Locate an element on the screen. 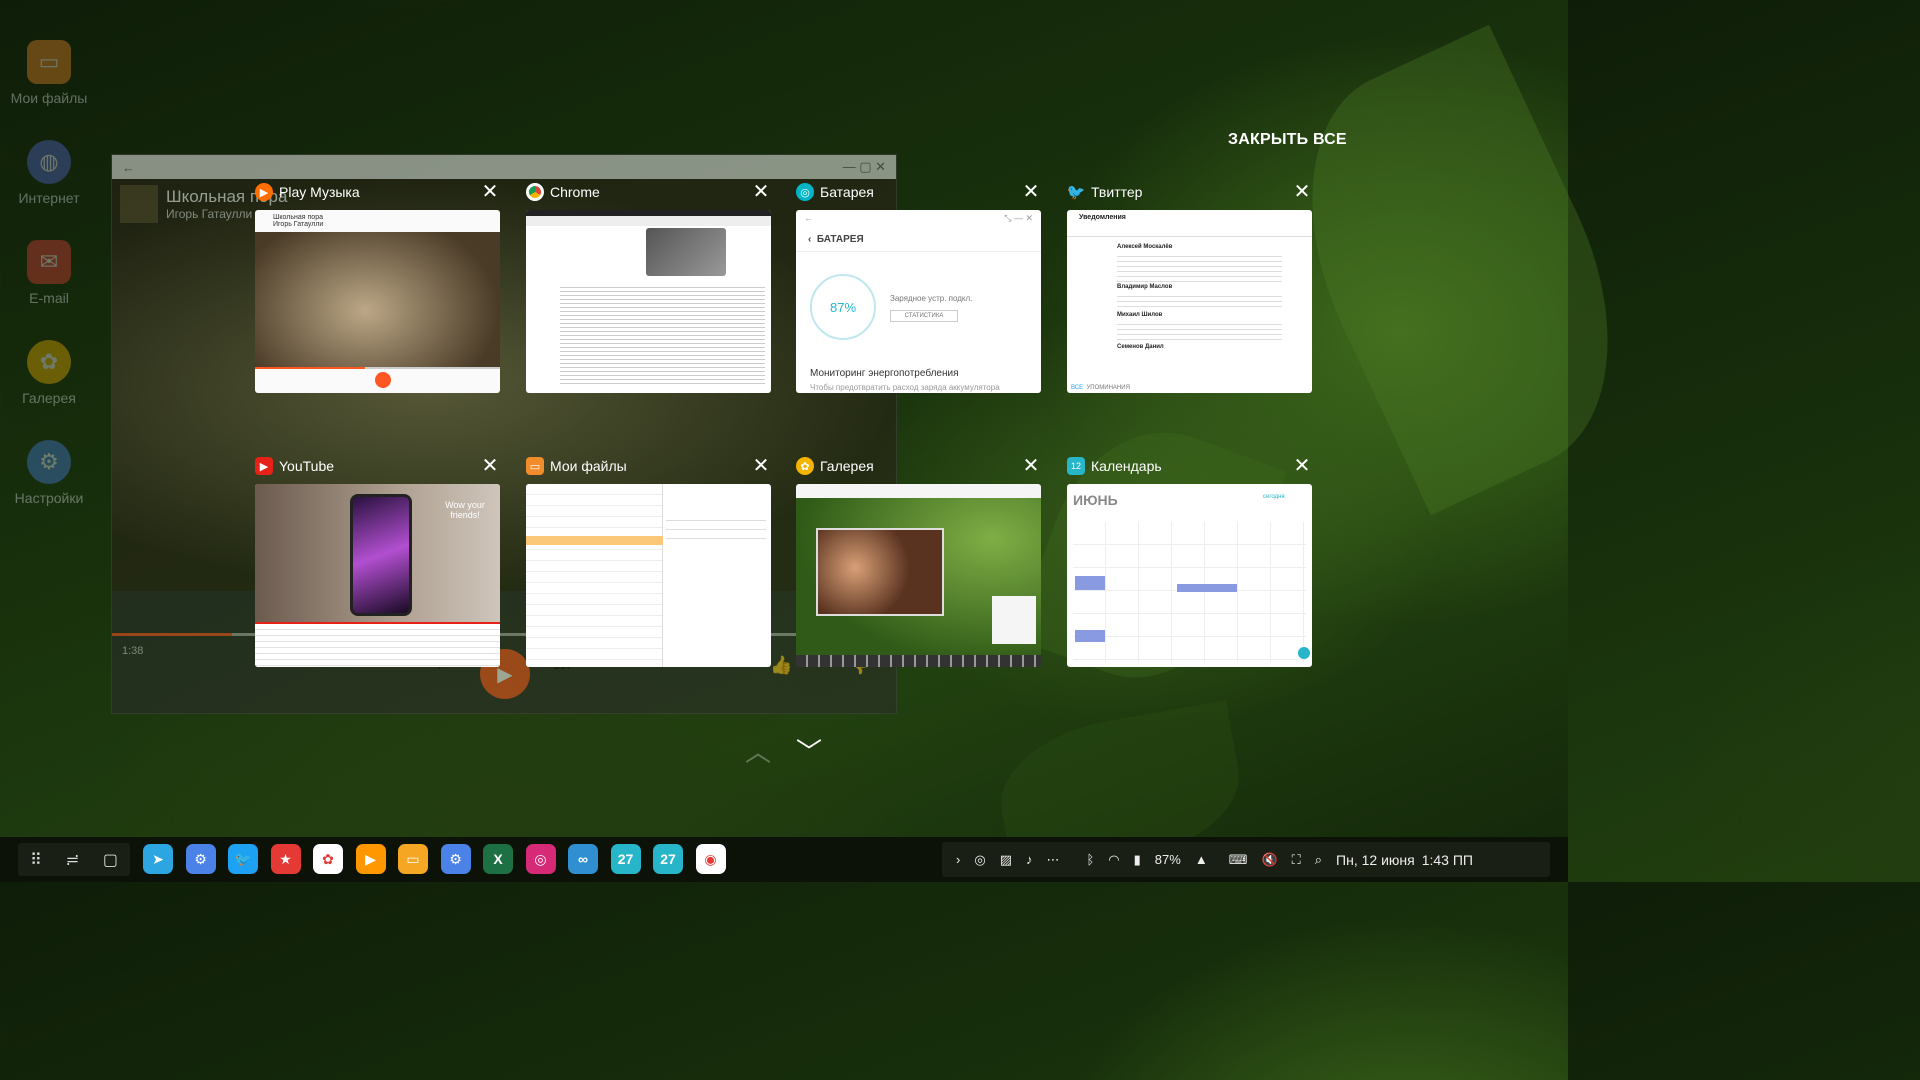 This screenshot has height=1080, width=1920. desktop-icon-settings: ⚙ Настройки is located at coordinates (49, 473).